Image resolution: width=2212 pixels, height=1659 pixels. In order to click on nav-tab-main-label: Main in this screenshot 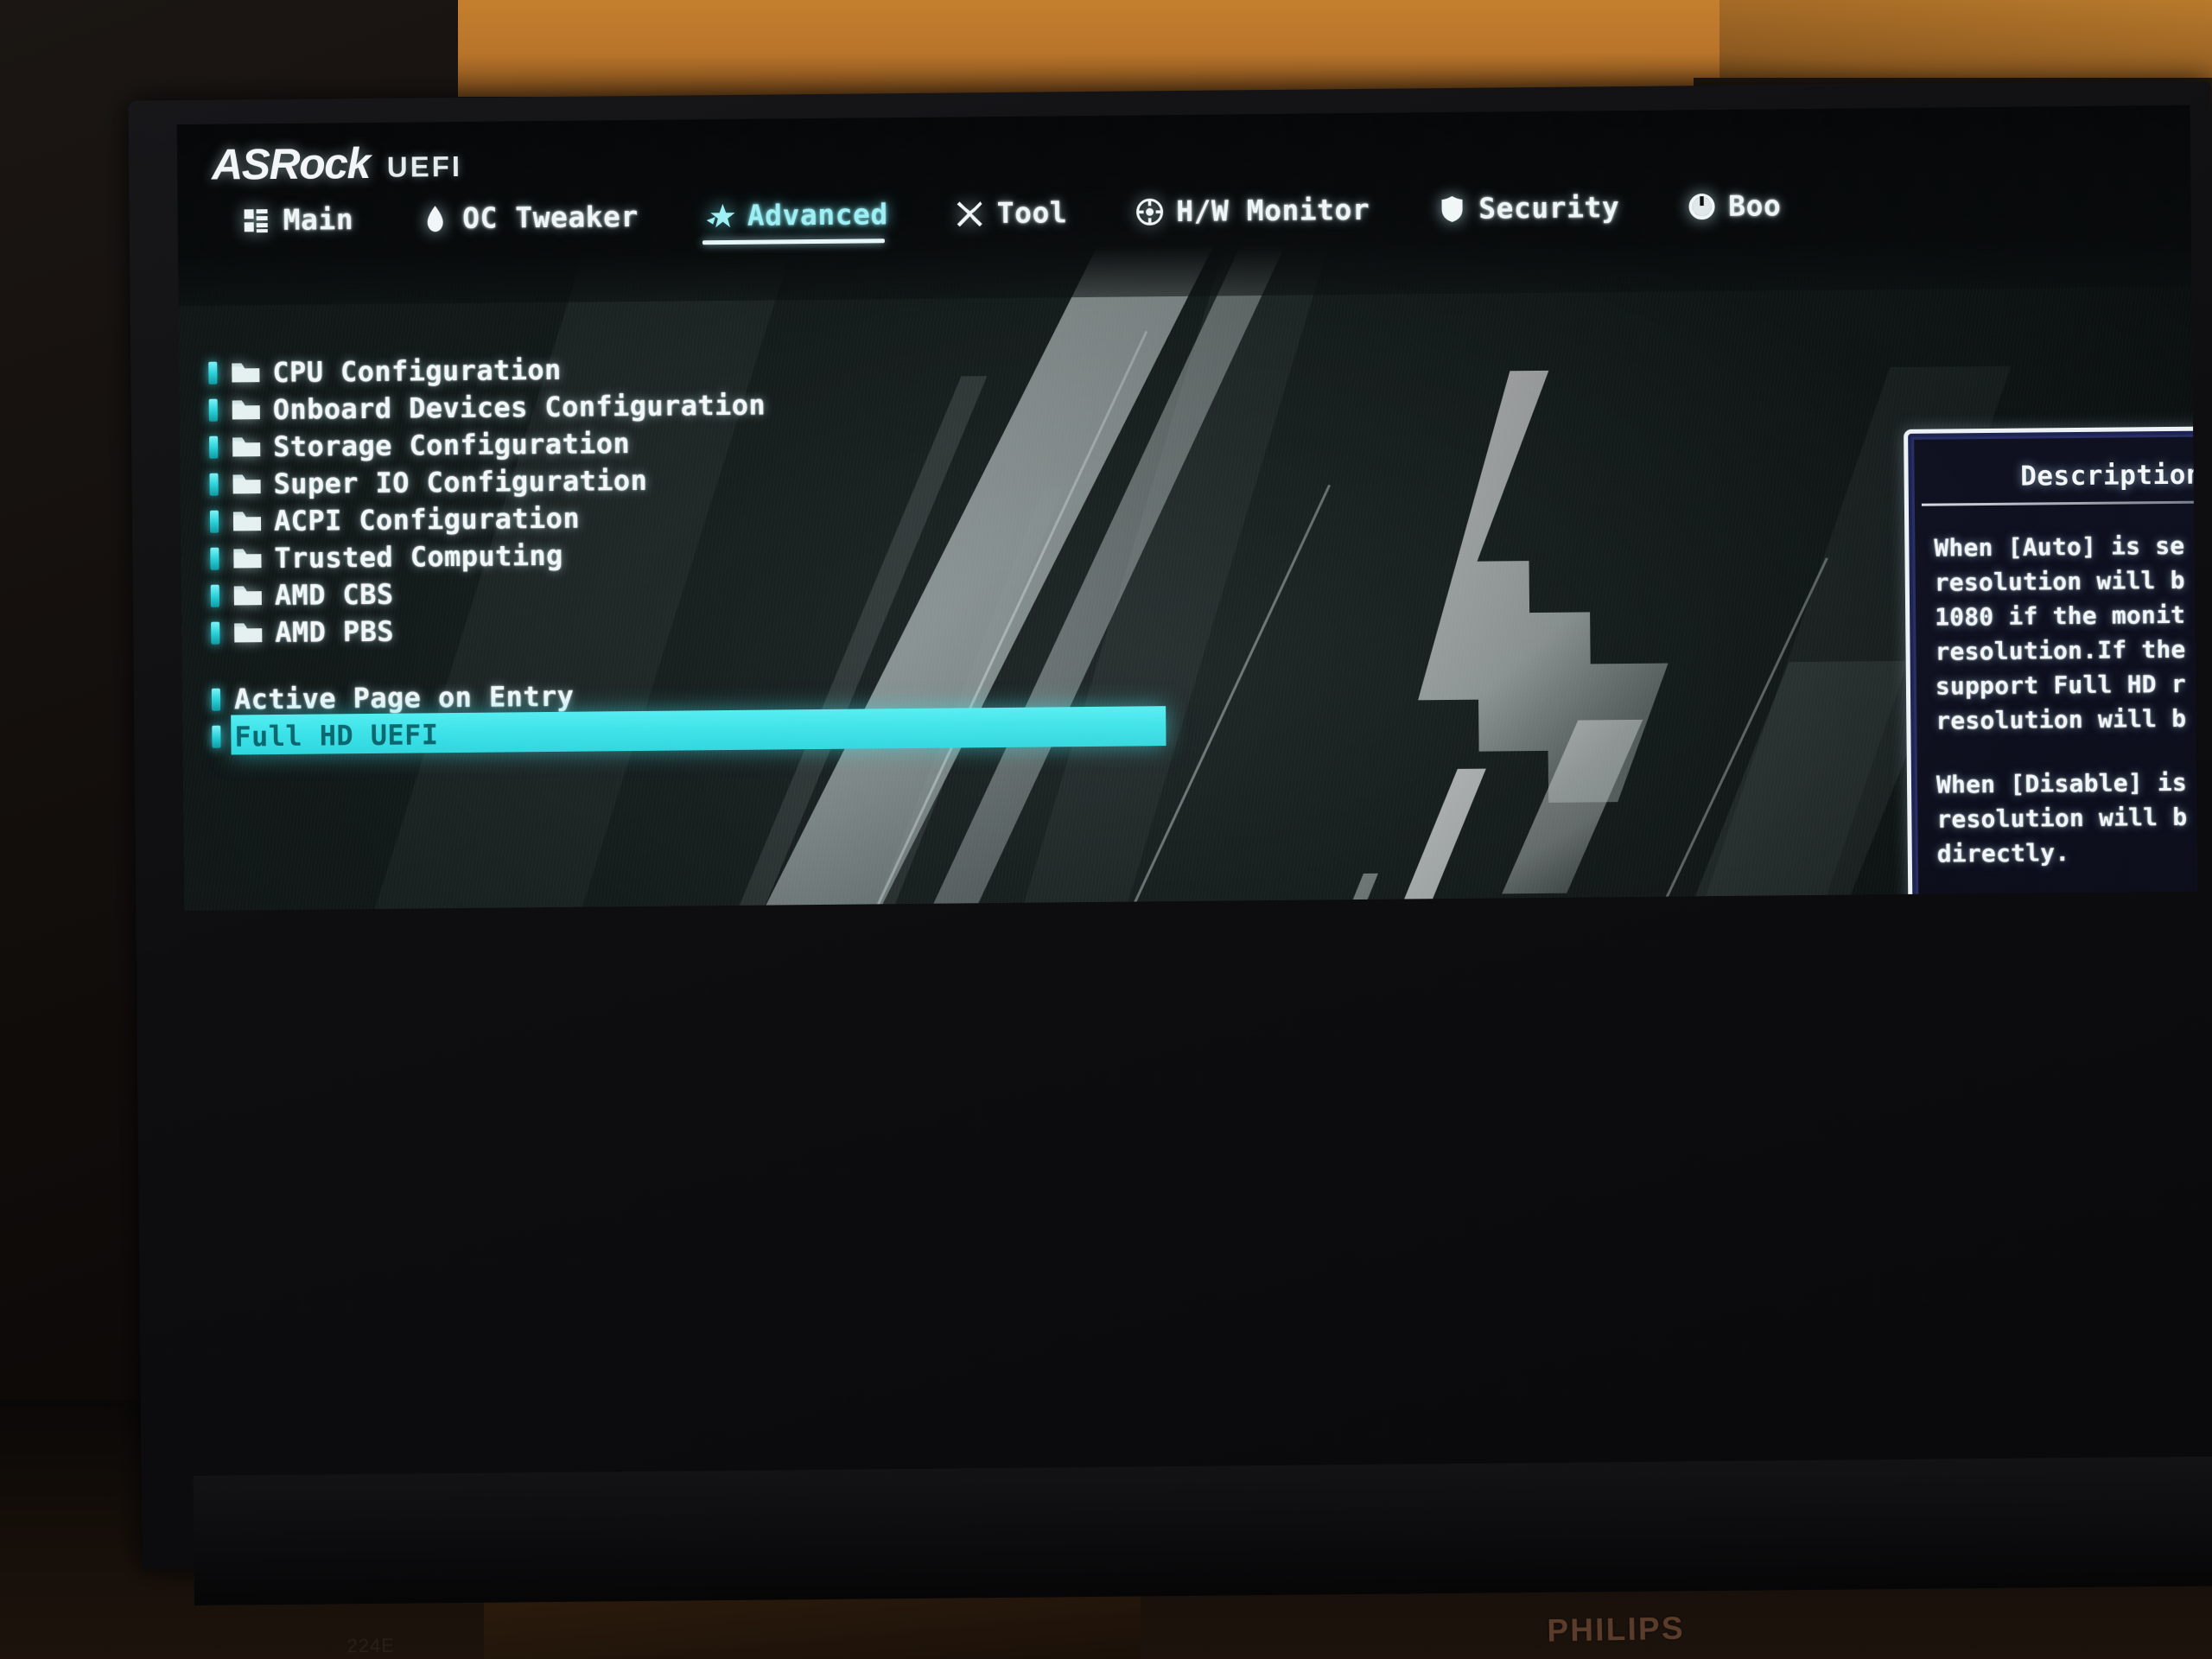, I will do `click(318, 219)`.